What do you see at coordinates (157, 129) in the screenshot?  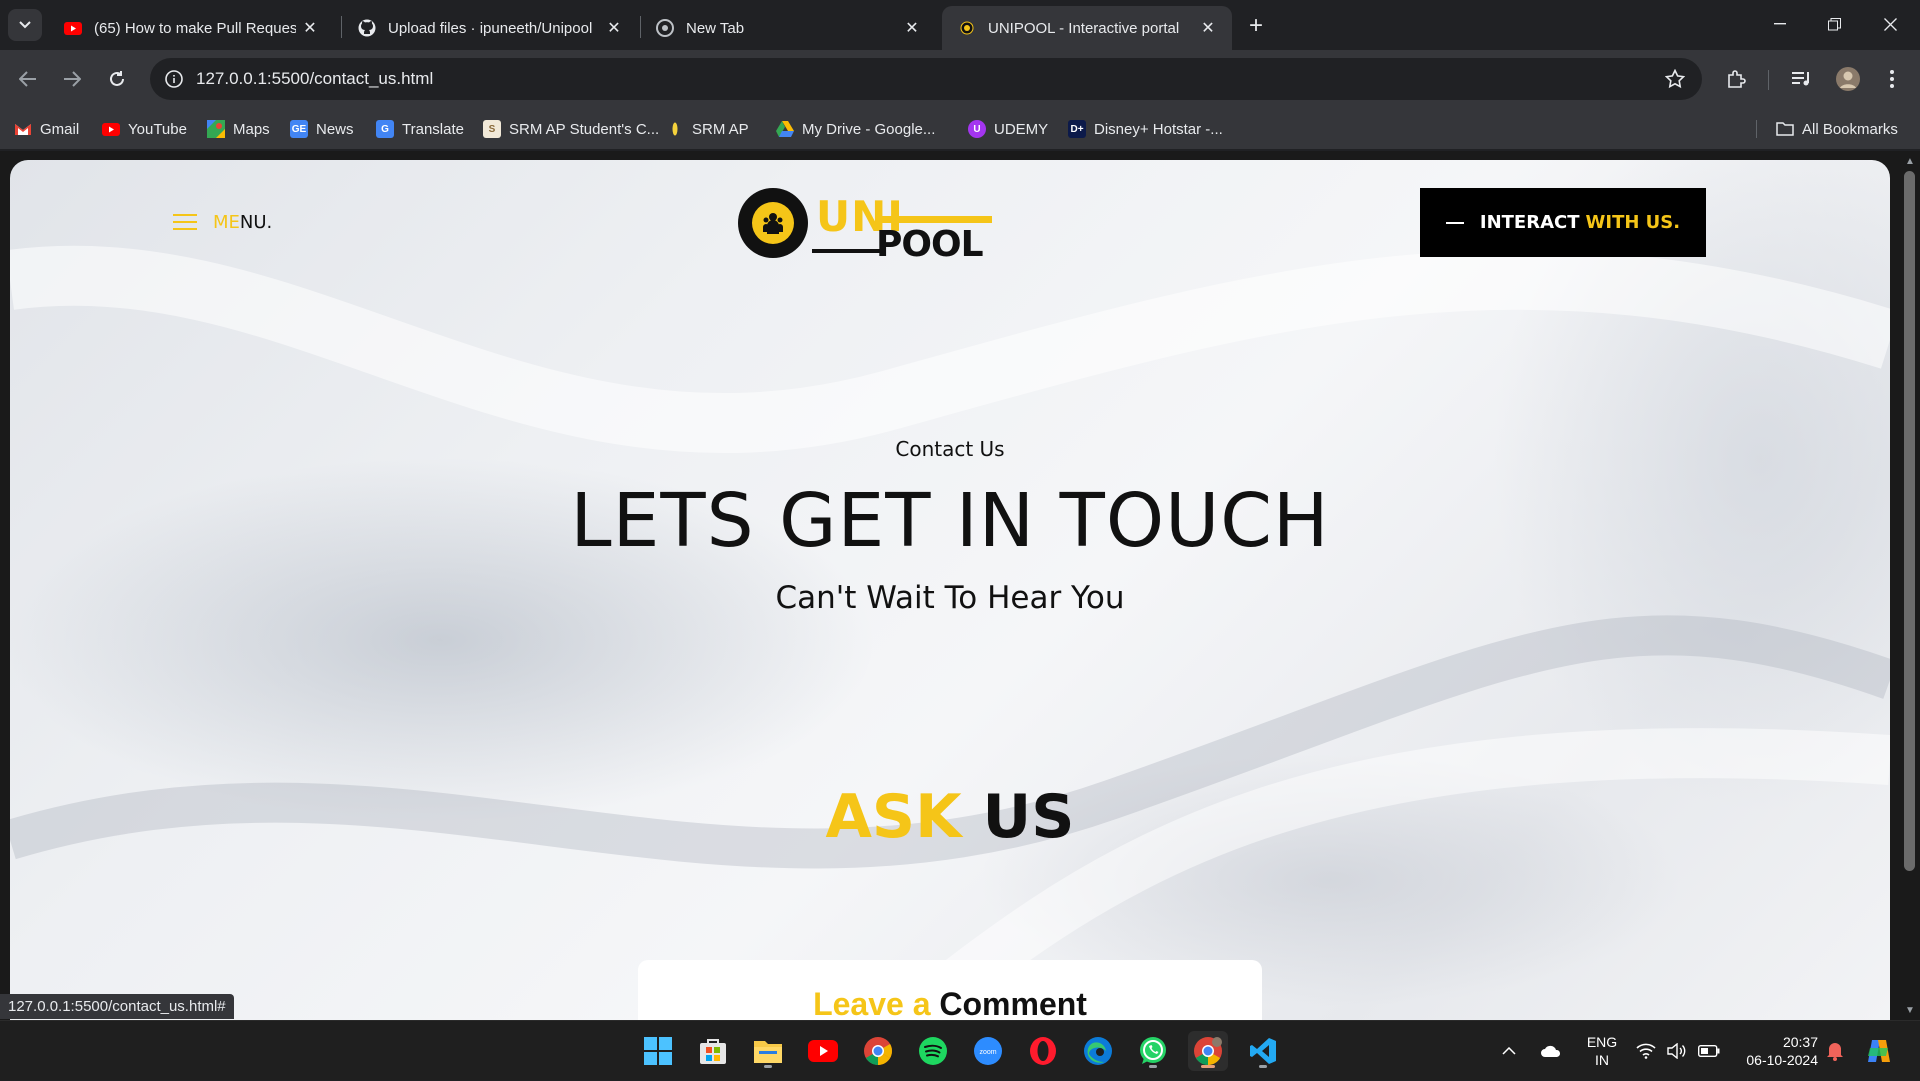 I see `bookmark-label: YouTube` at bounding box center [157, 129].